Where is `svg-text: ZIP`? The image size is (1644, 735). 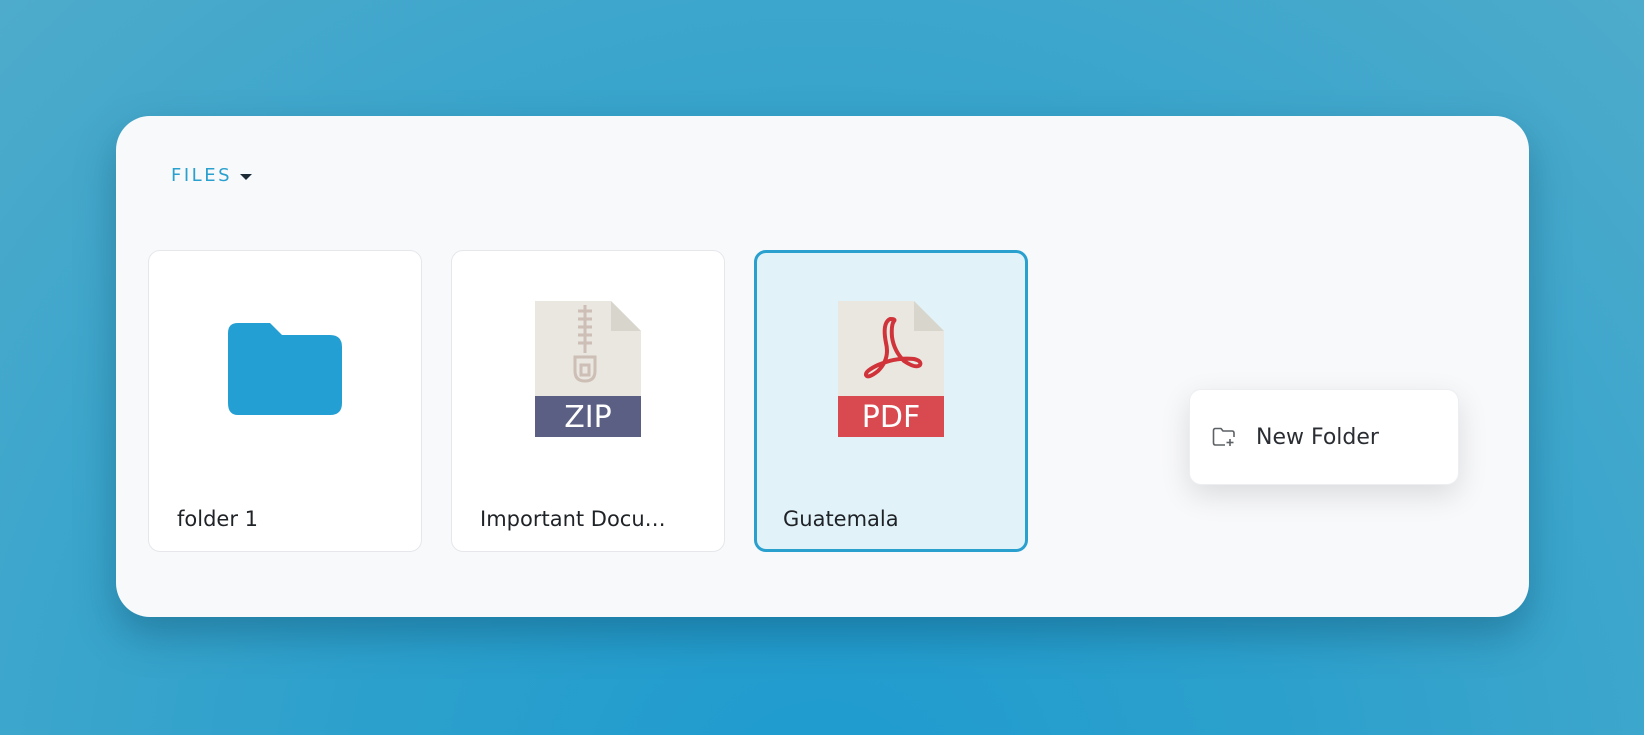 svg-text: ZIP is located at coordinates (588, 417).